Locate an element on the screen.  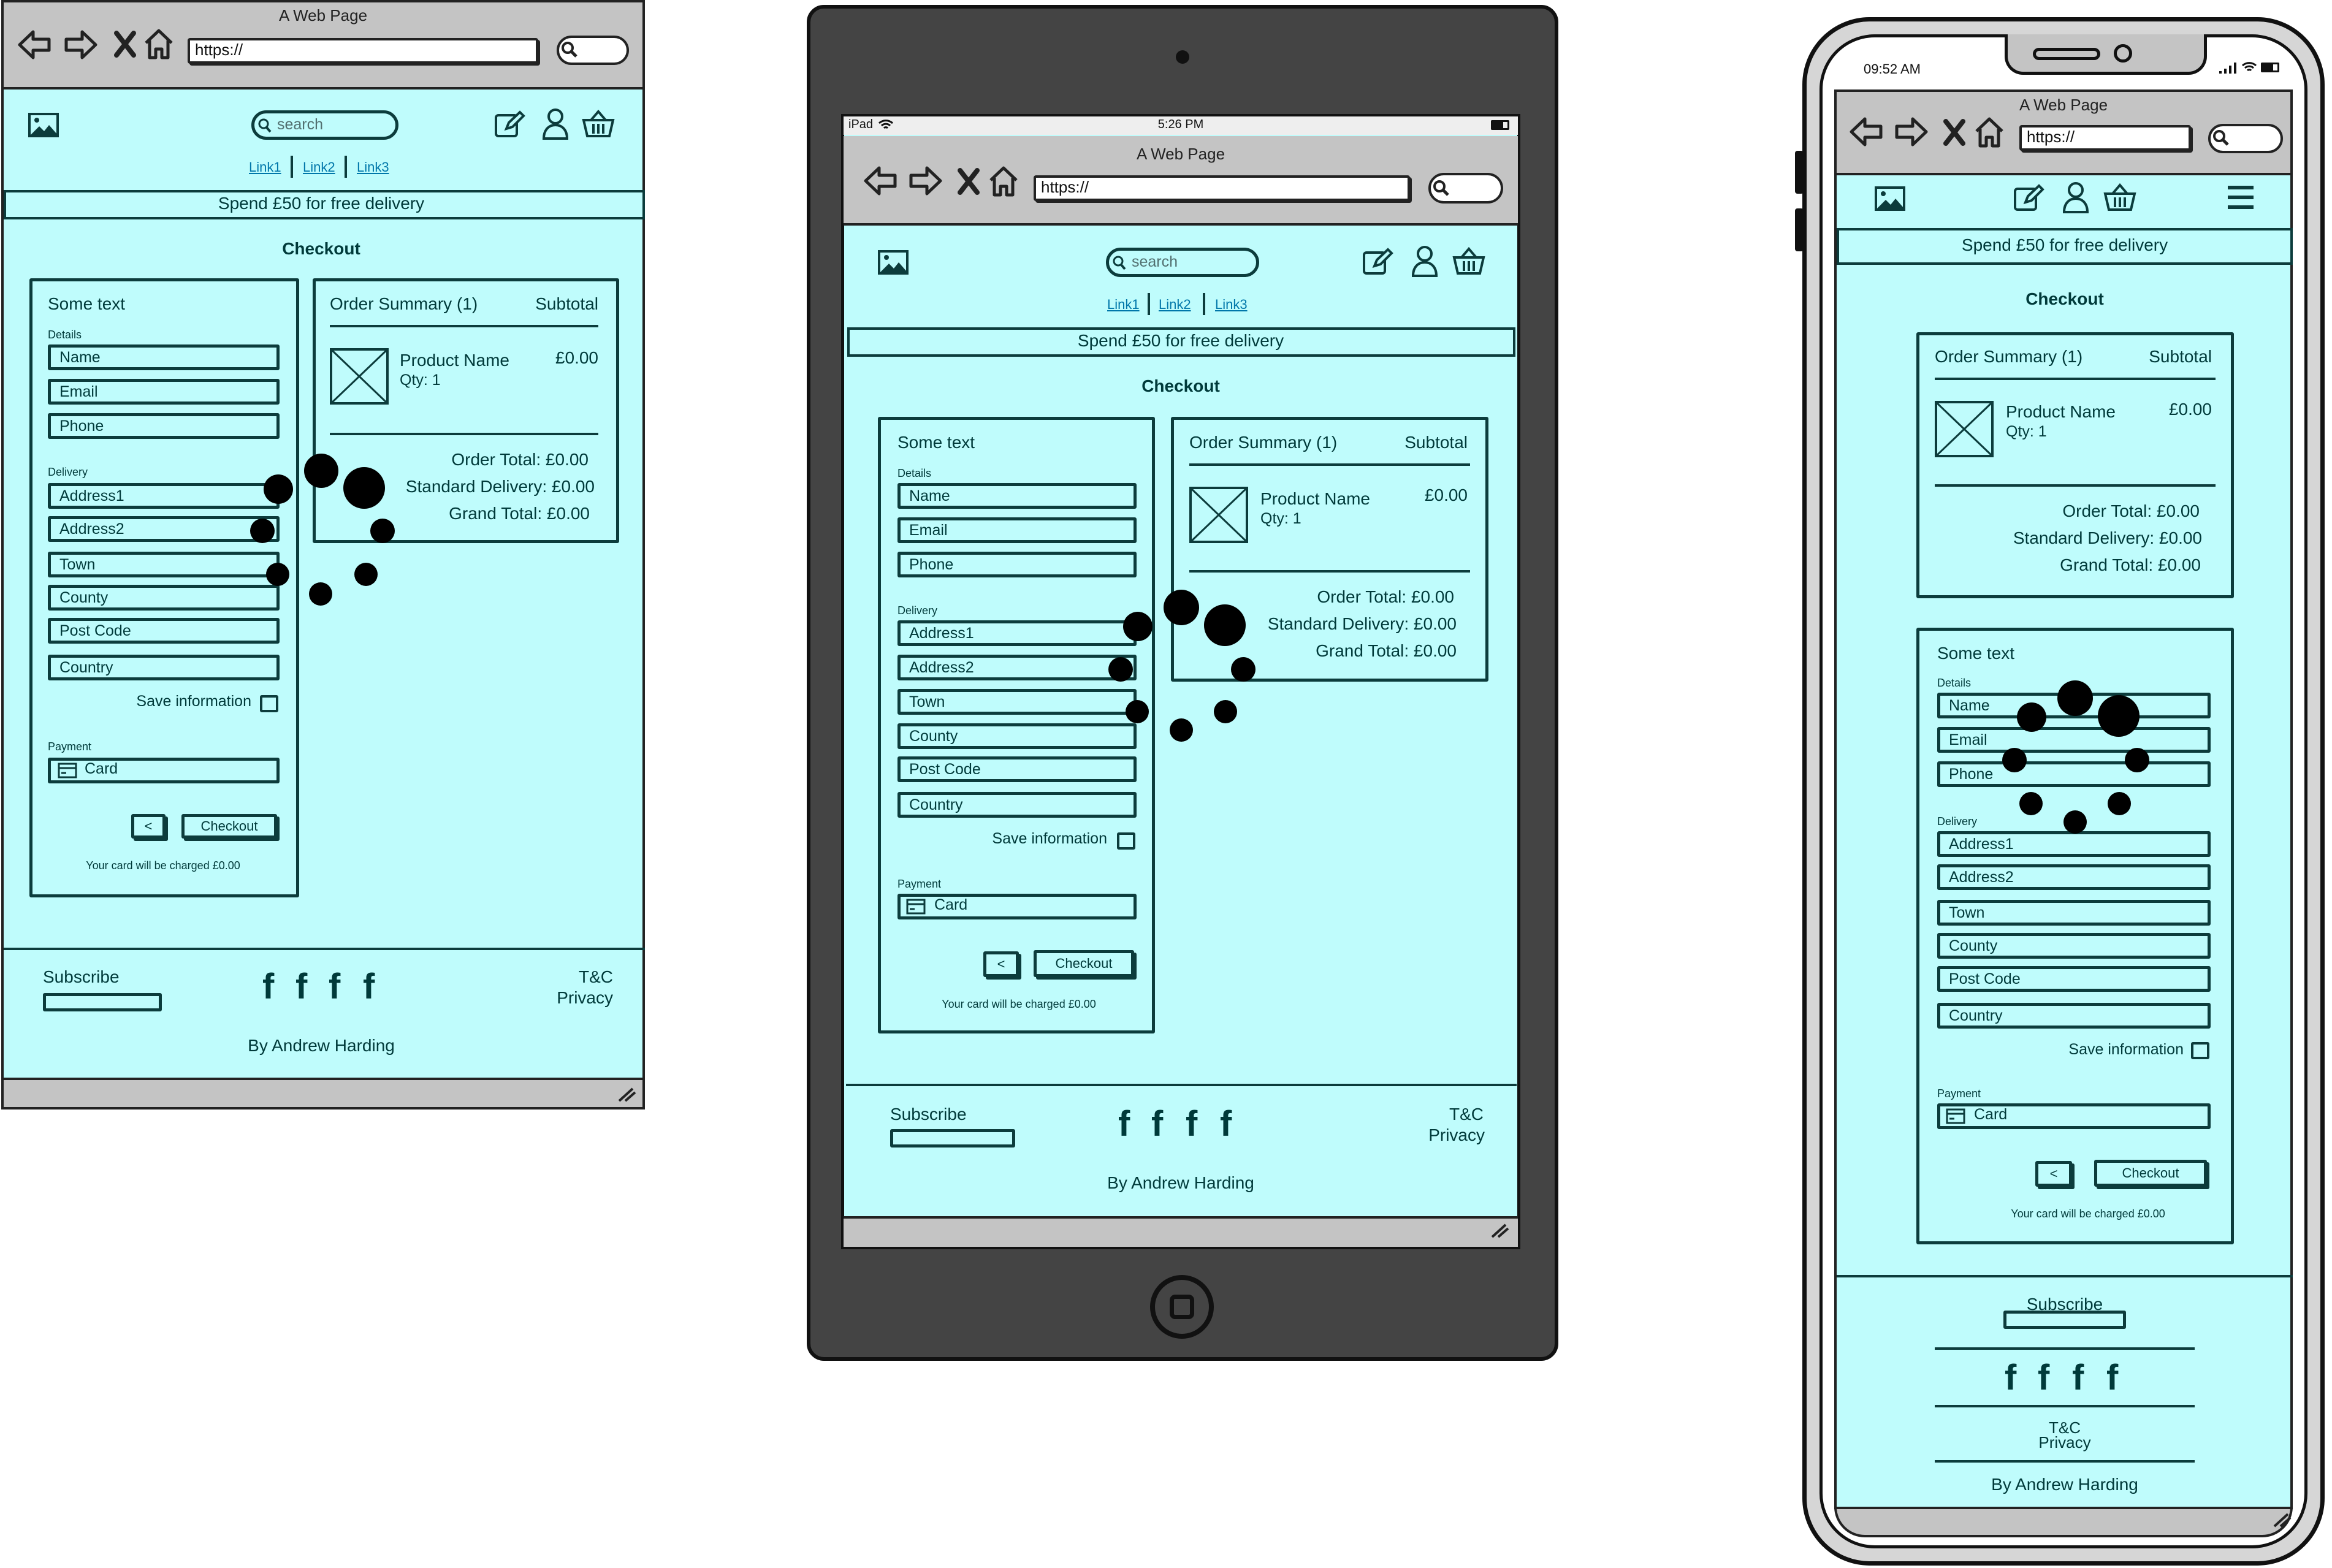
standard-delivery: Standard Delivery: £0.00 is located at coordinates (500, 487).